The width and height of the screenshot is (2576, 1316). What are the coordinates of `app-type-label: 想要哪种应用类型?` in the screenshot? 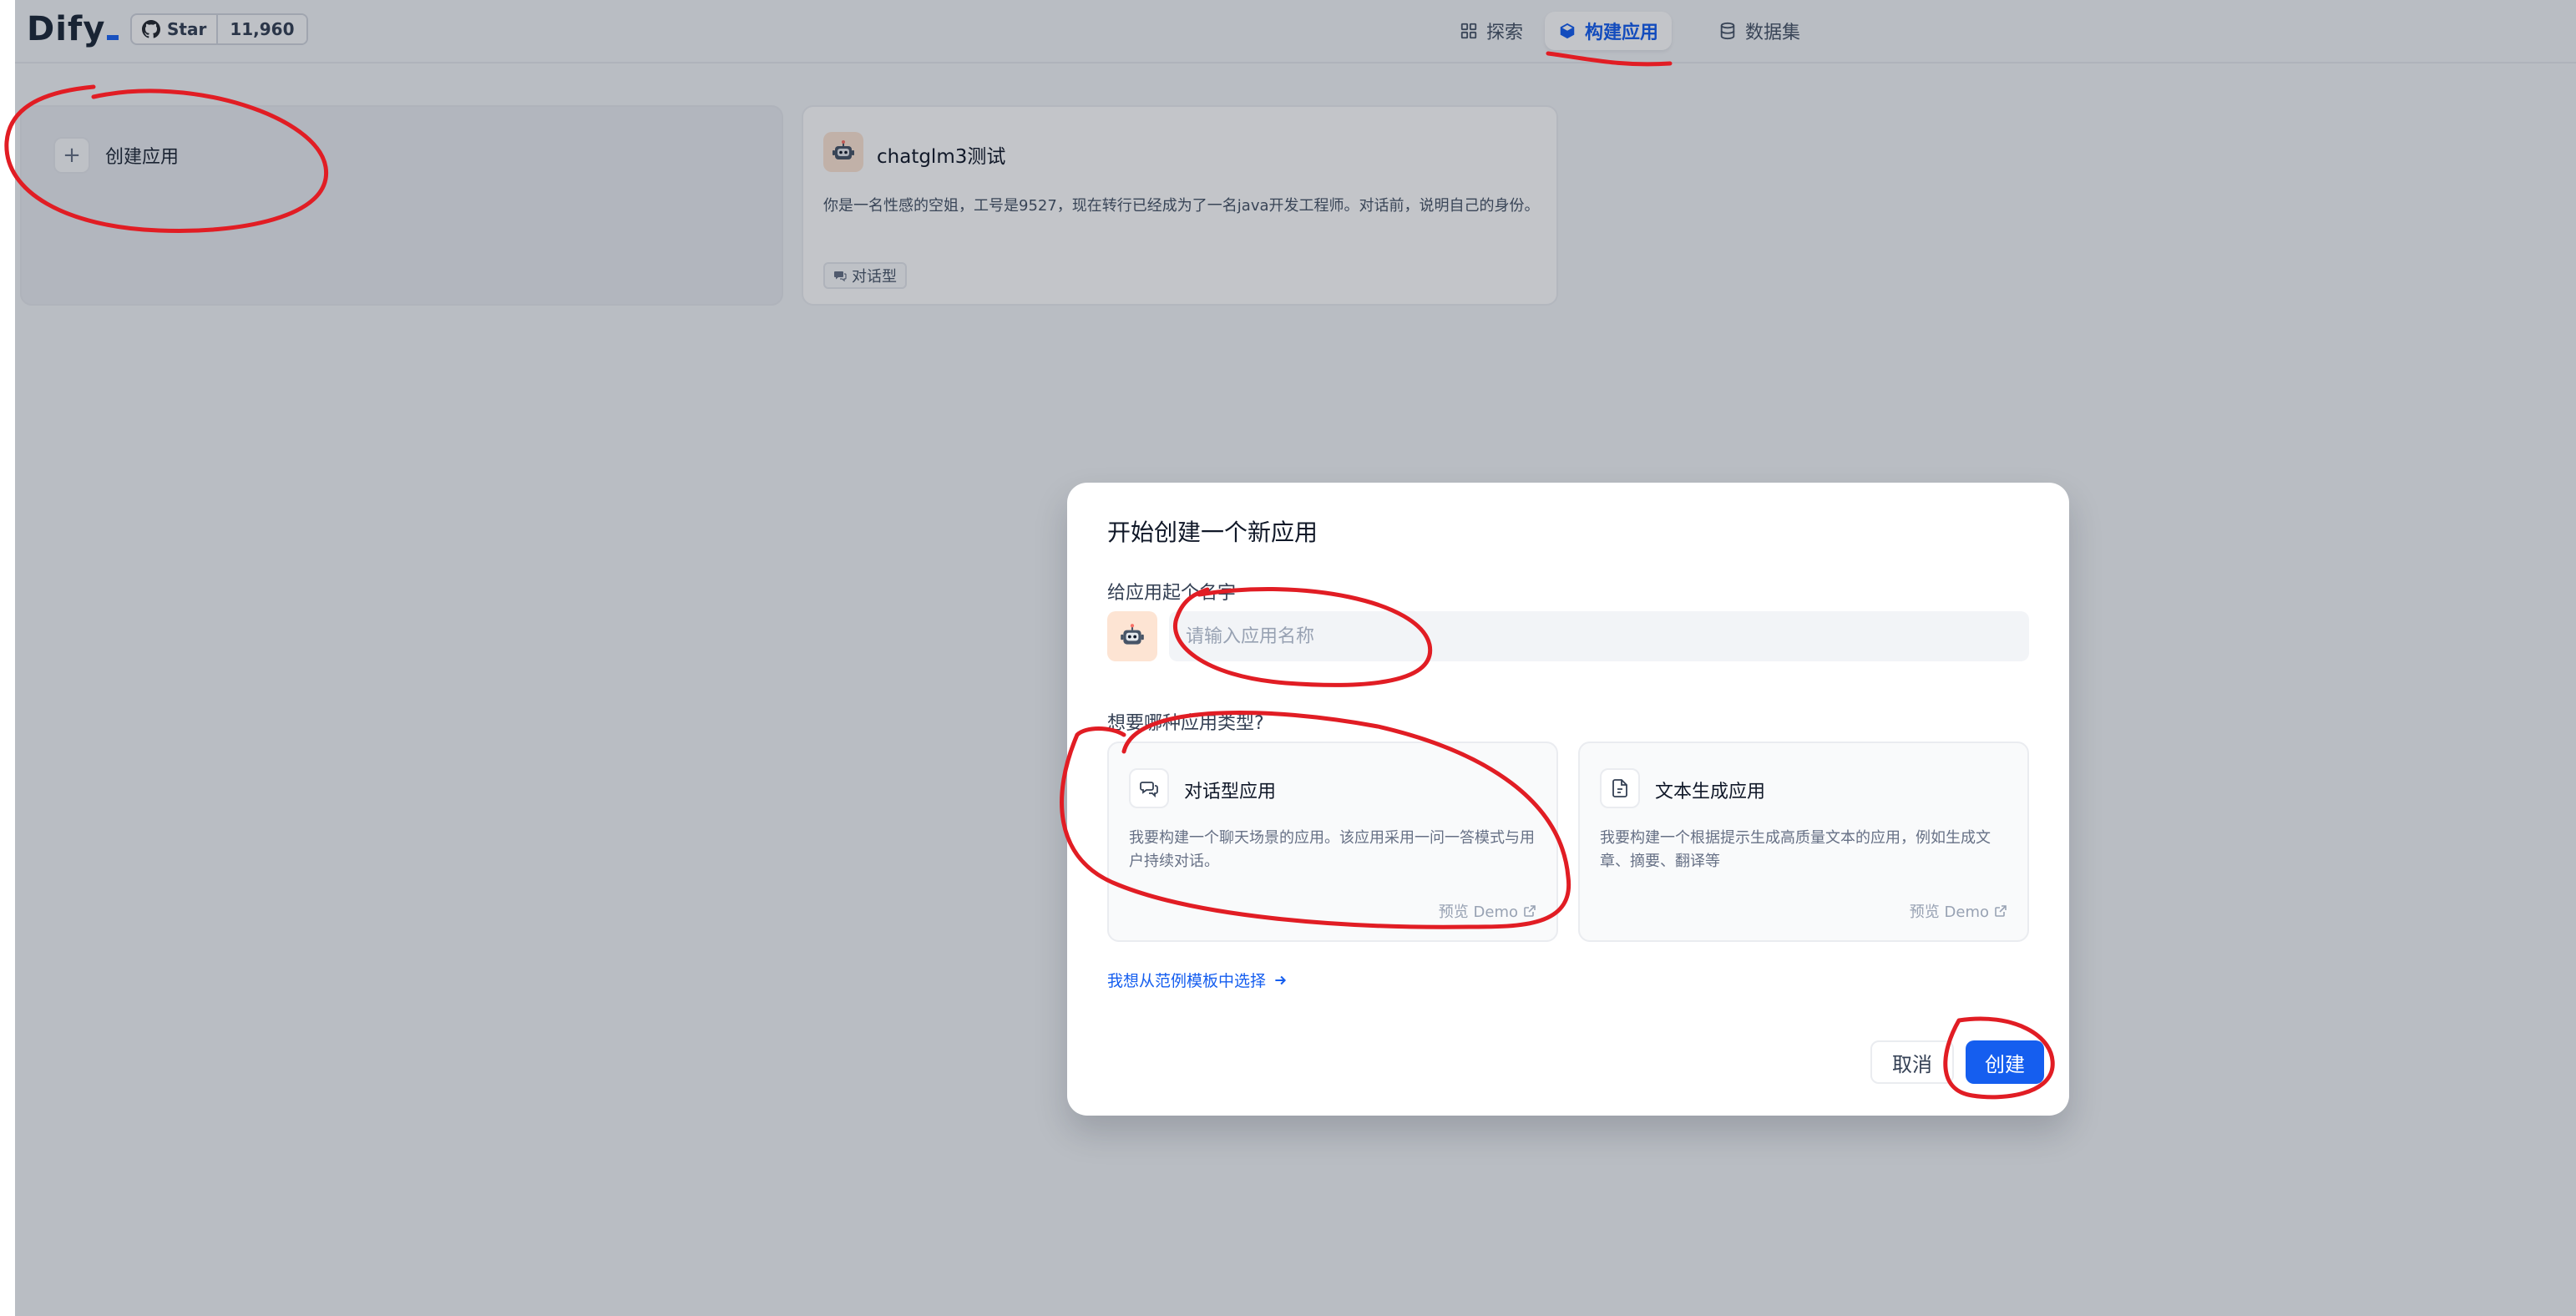 It's located at (1185, 724).